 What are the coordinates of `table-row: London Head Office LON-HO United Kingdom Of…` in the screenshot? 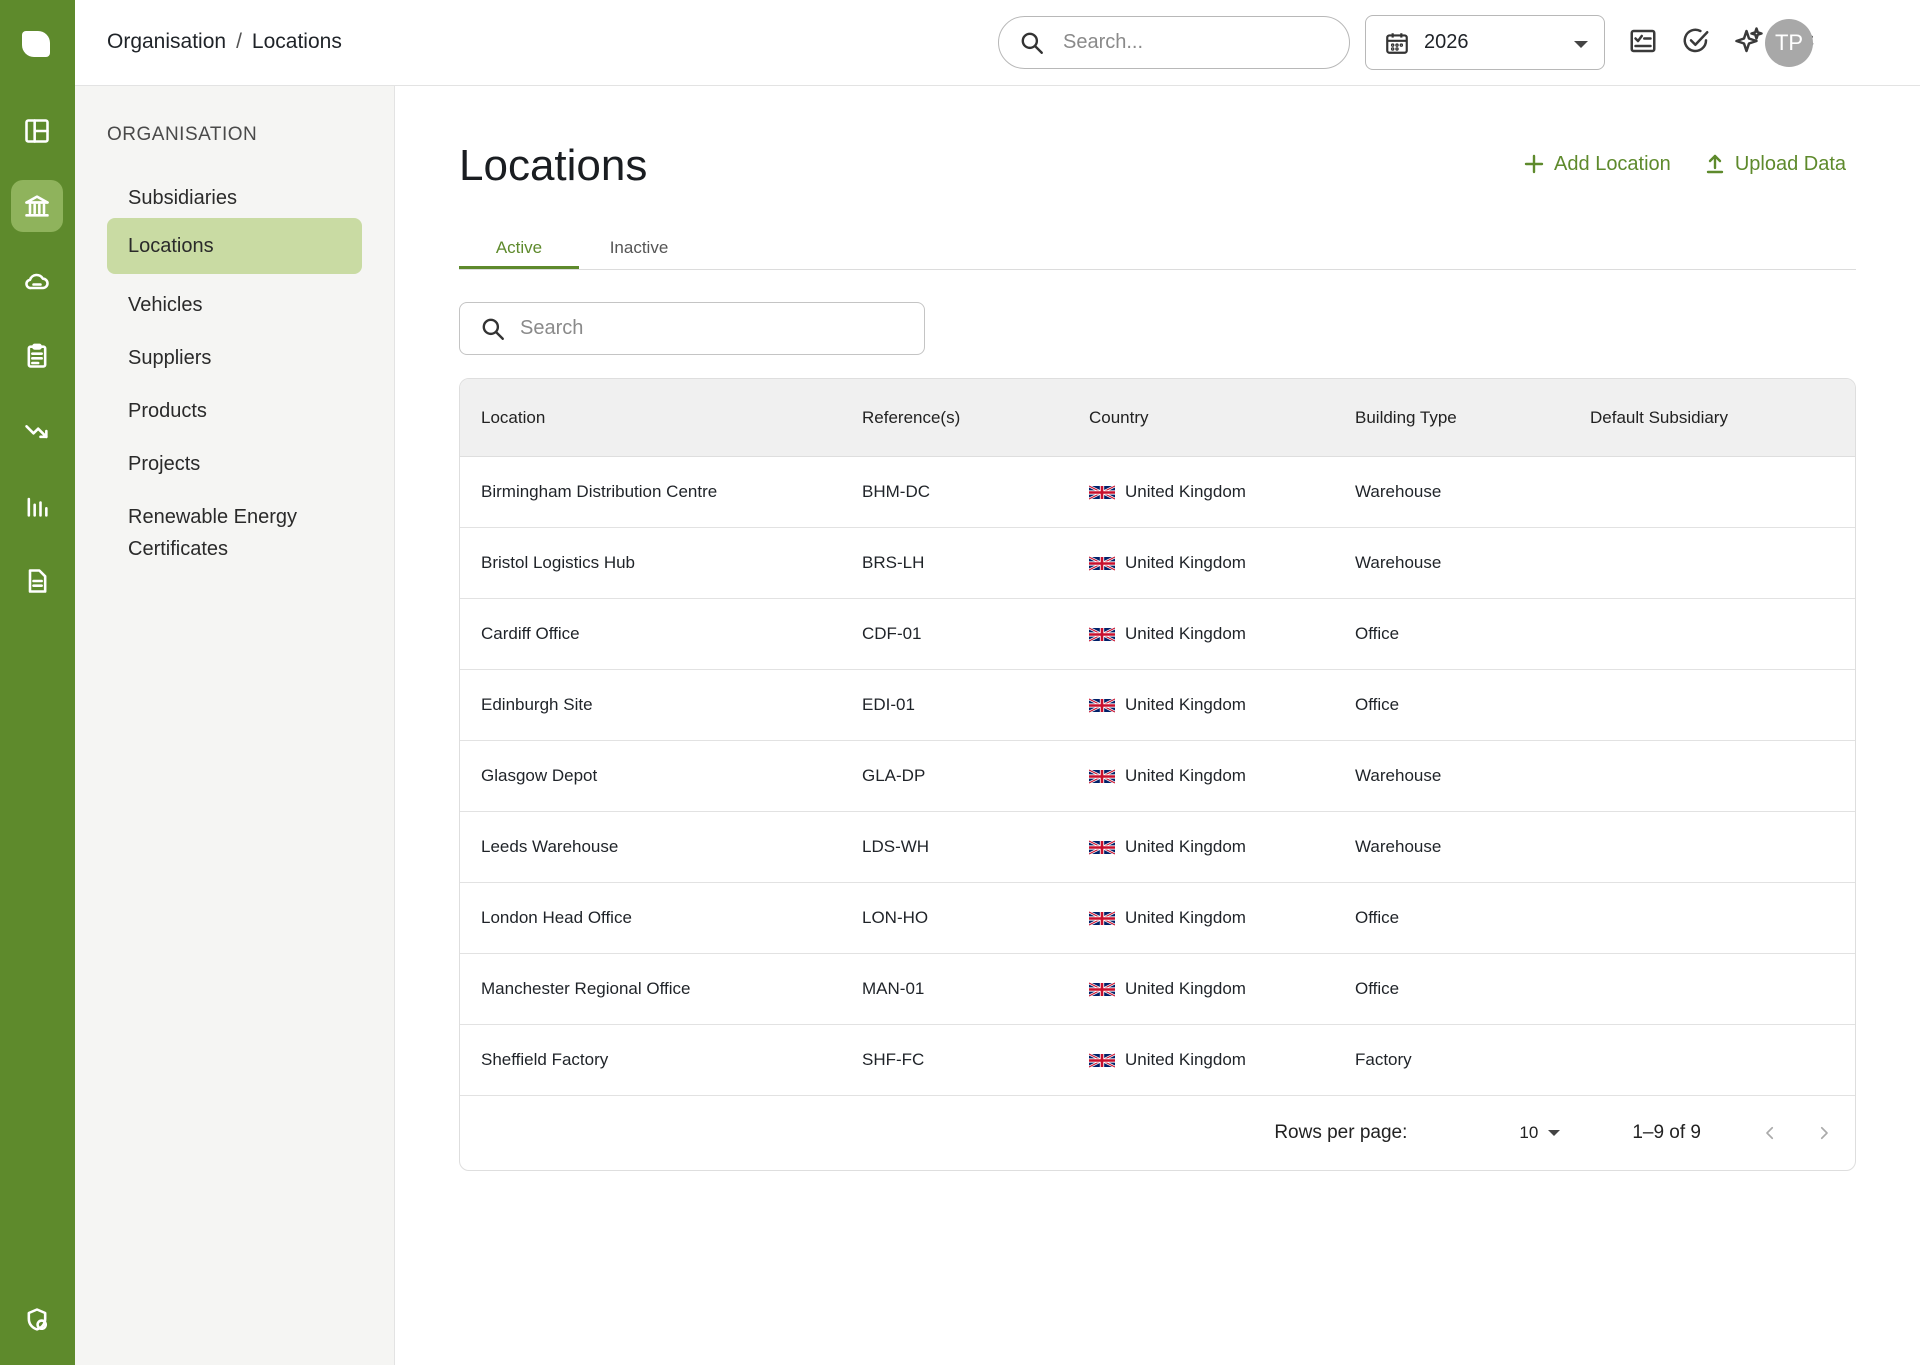 It's located at (1157, 918).